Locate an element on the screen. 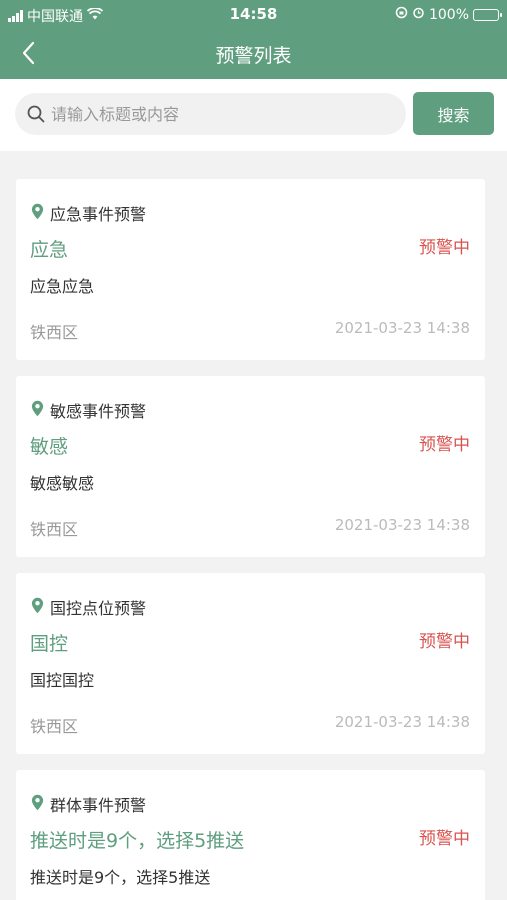  search-icon is located at coordinates (36, 116).